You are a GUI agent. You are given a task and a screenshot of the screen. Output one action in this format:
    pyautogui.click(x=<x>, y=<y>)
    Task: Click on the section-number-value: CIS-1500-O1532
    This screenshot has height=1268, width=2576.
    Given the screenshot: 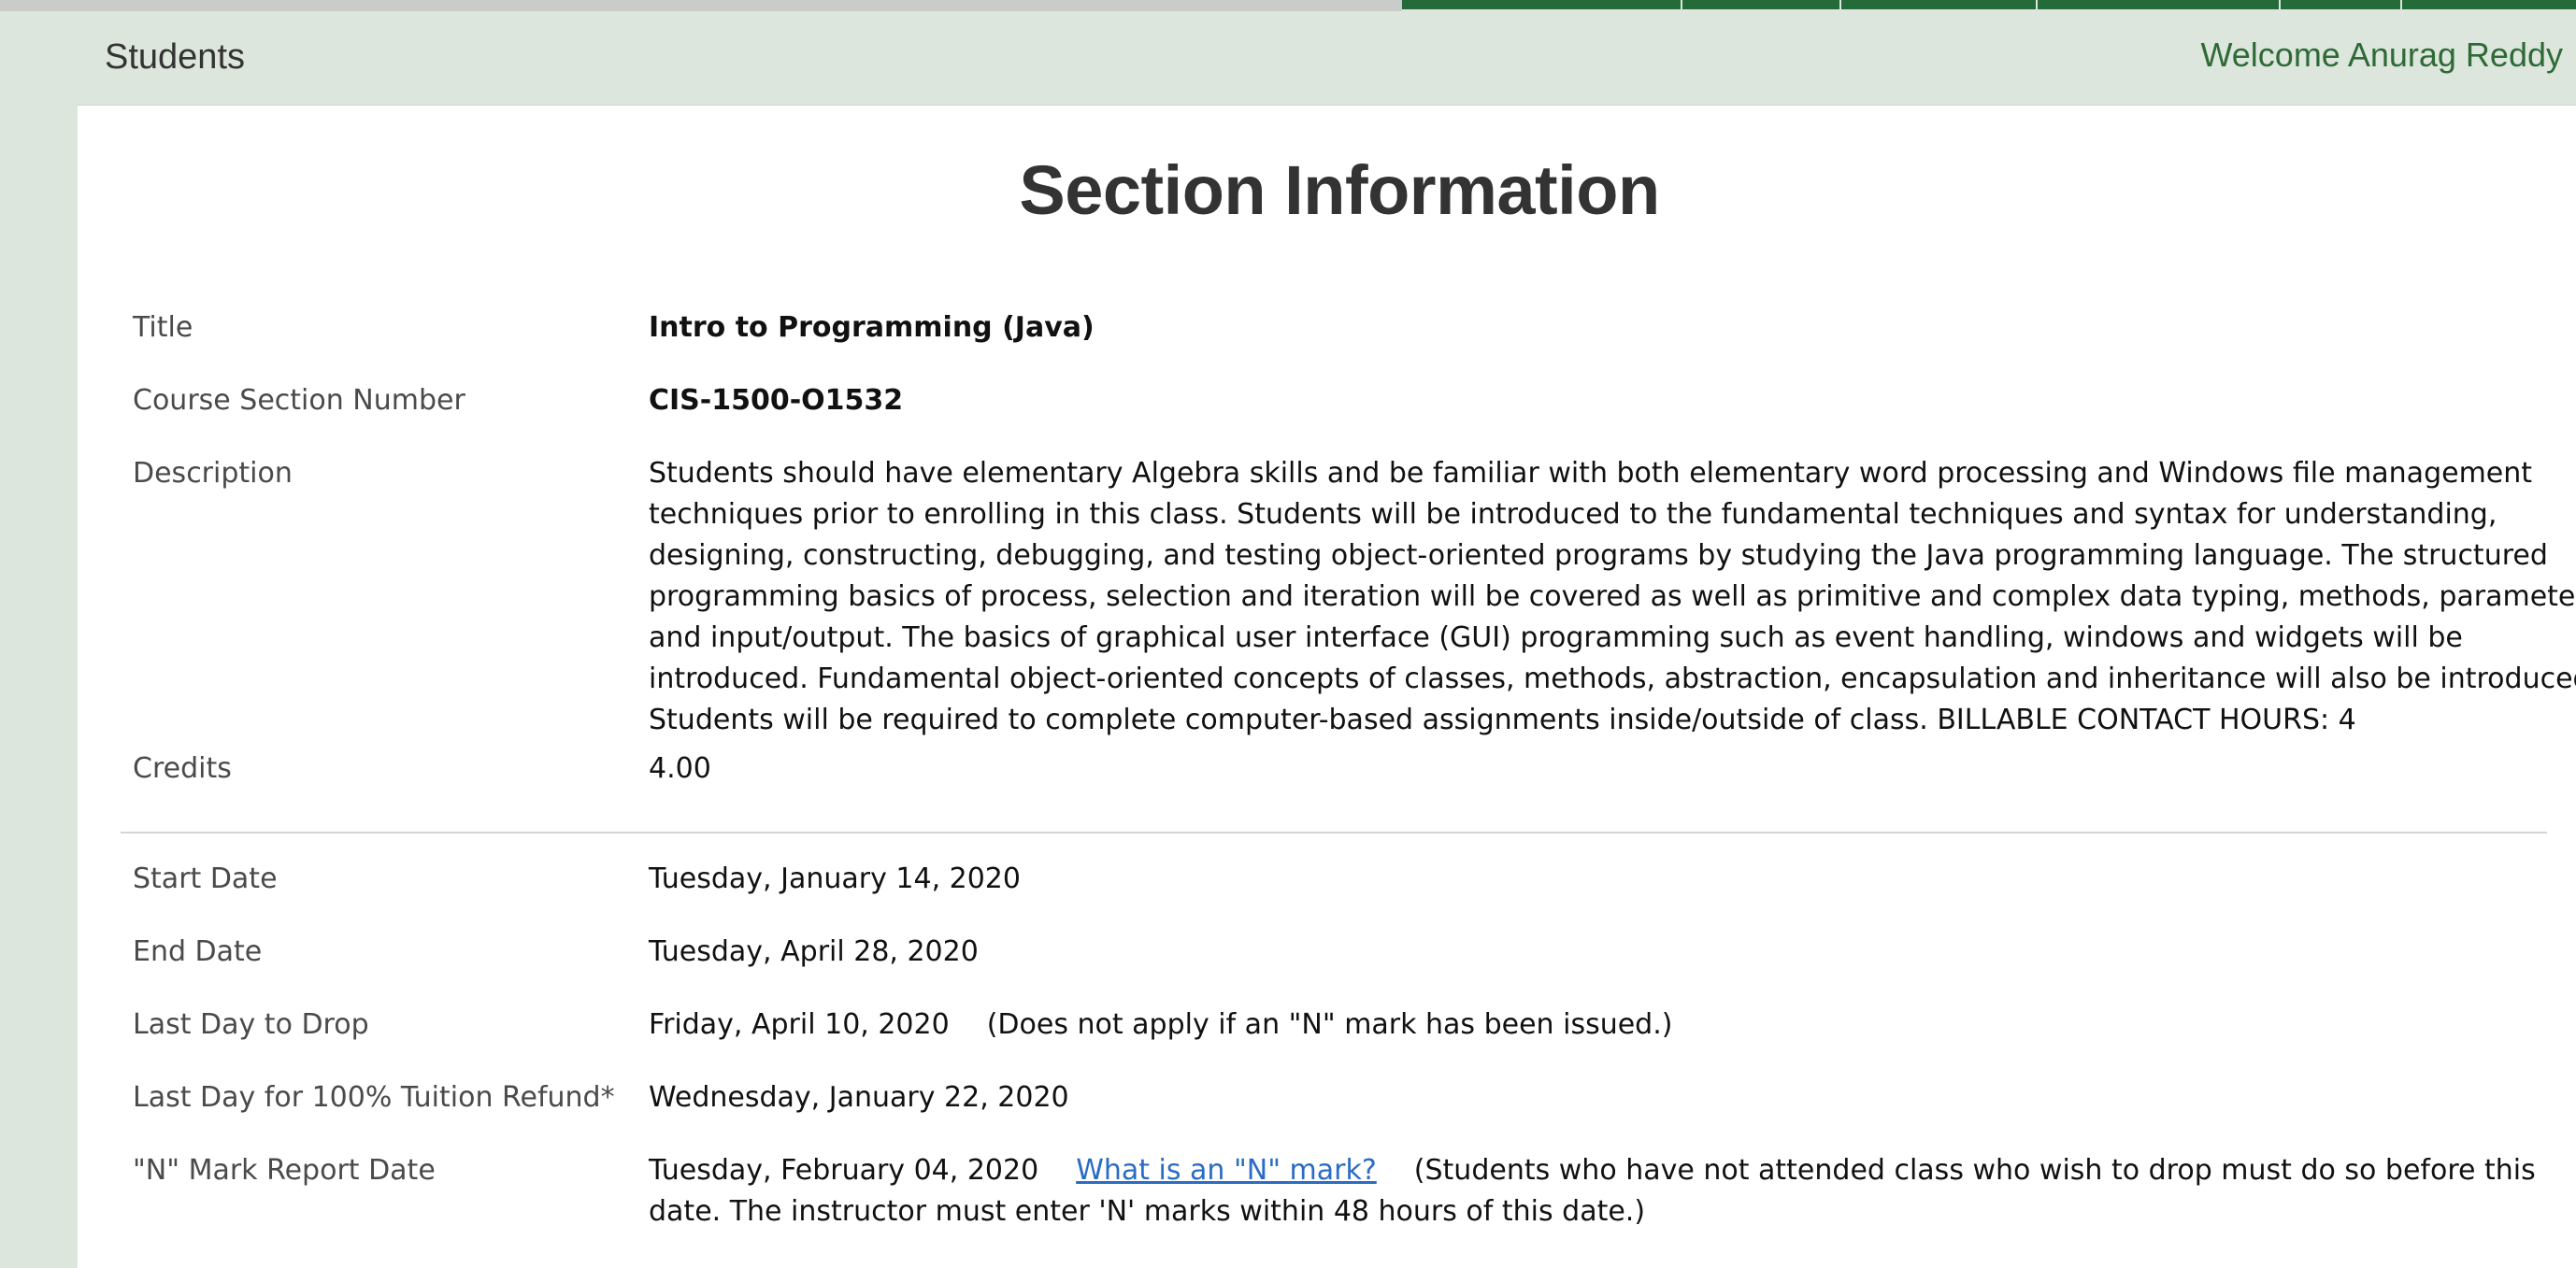 What is the action you would take?
    pyautogui.click(x=776, y=400)
    